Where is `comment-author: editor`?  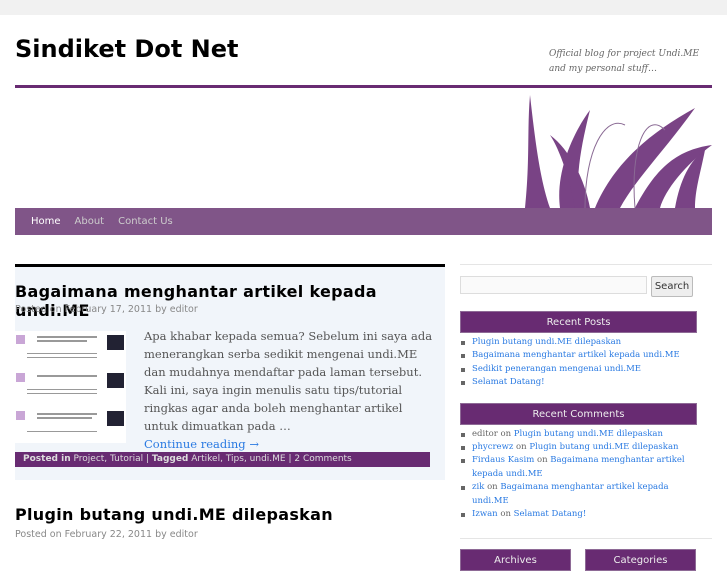 comment-author: editor is located at coordinates (485, 433).